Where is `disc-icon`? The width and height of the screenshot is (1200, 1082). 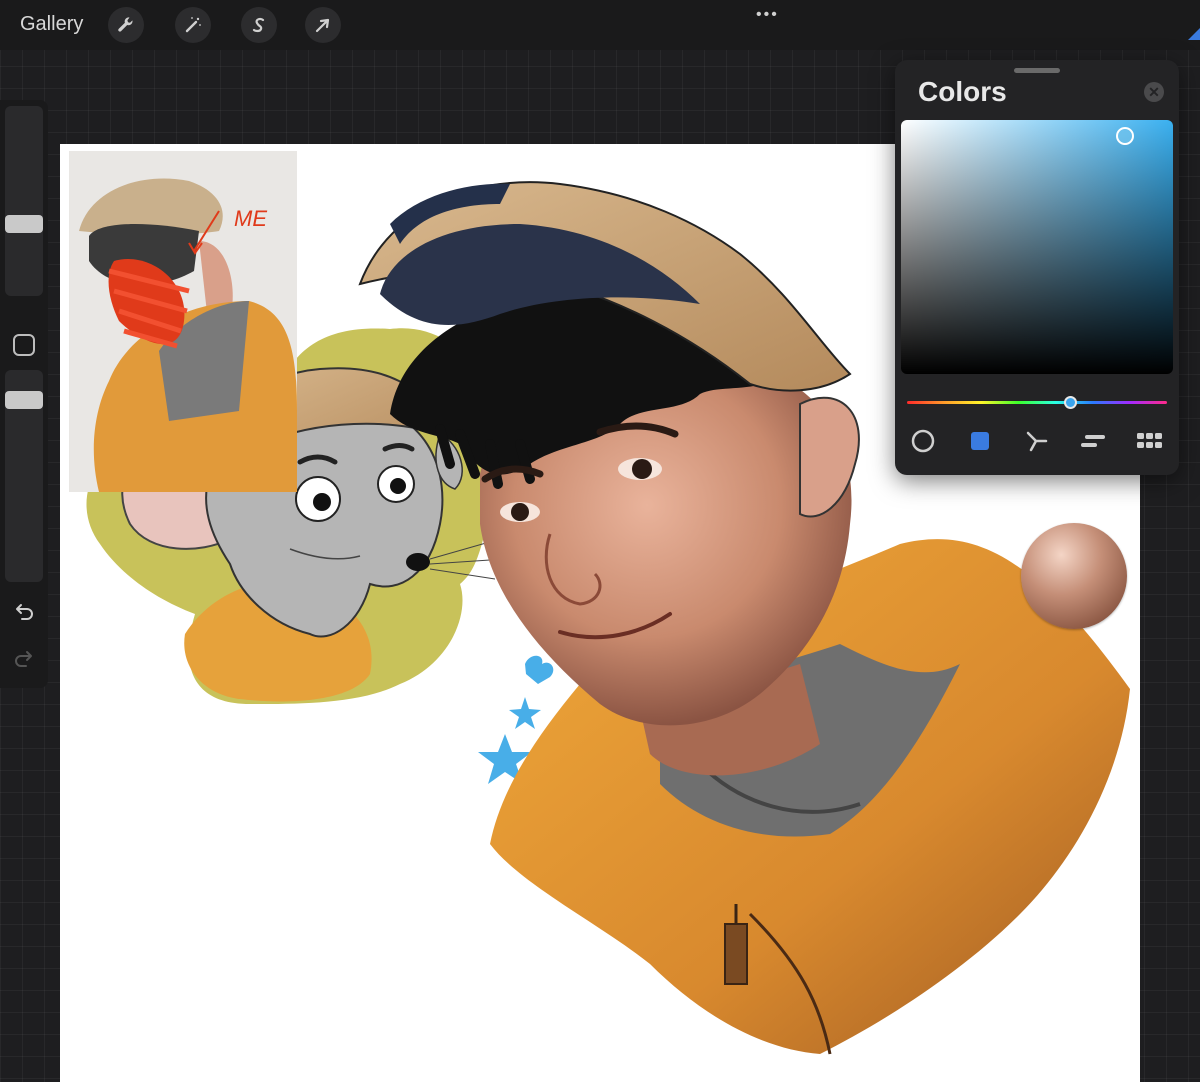 disc-icon is located at coordinates (923, 441).